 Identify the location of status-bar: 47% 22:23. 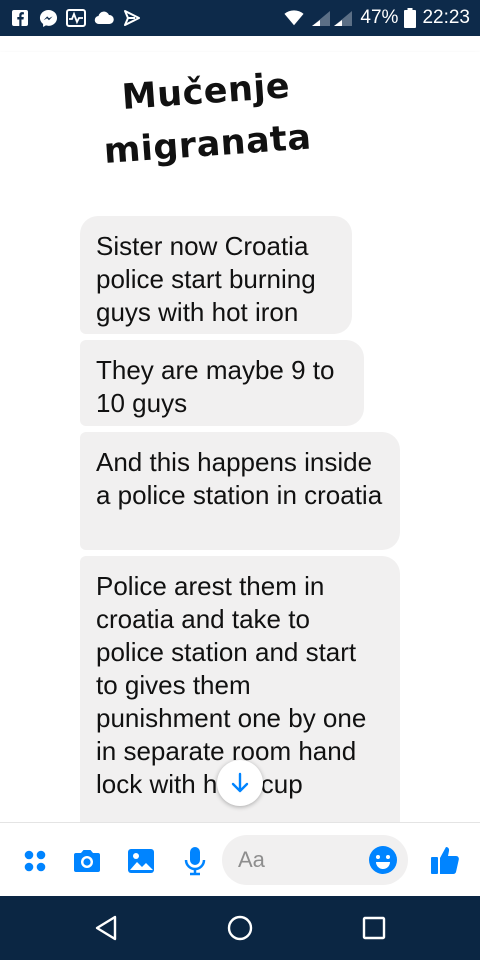
(240, 18).